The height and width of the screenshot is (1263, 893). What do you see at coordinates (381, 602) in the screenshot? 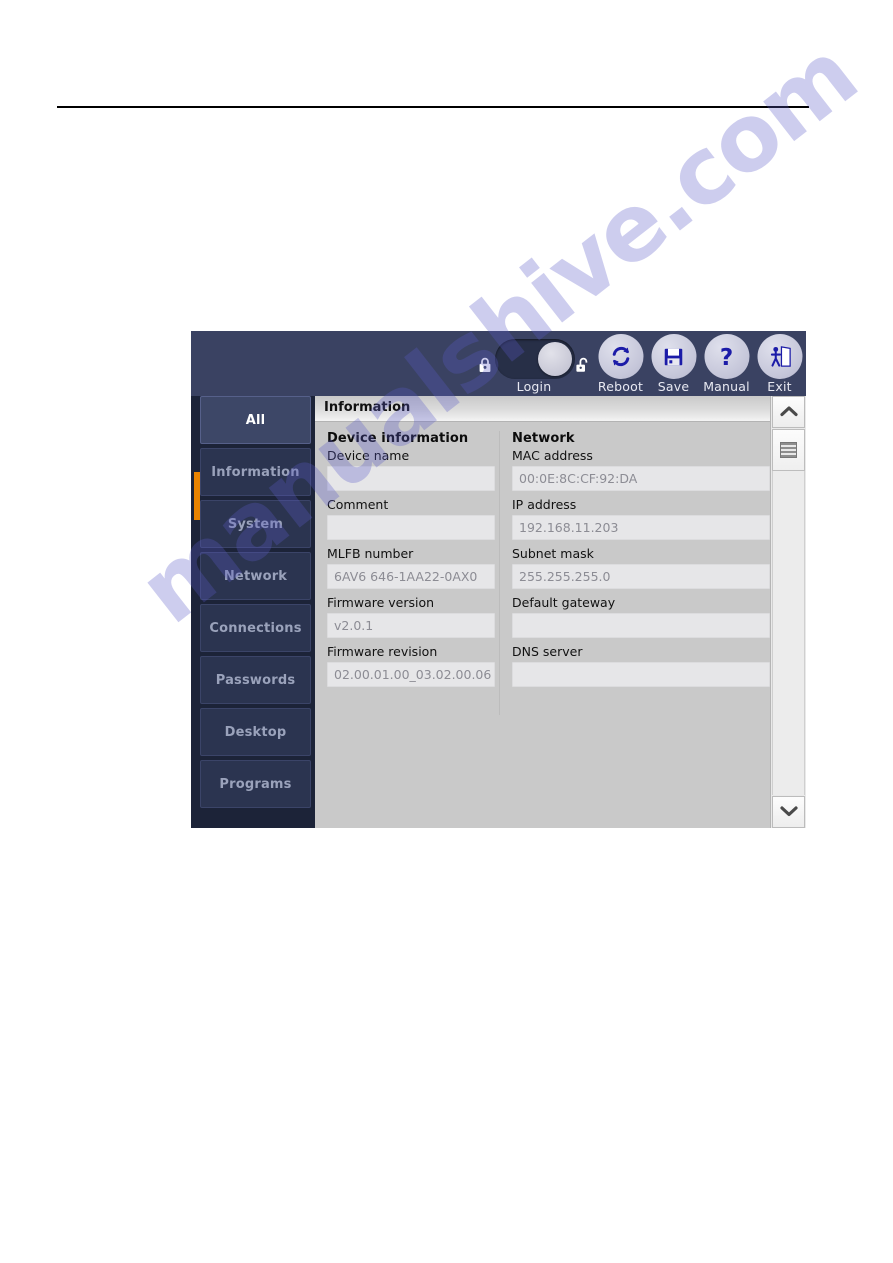
I see `firmware-version-label: Firmware version` at bounding box center [381, 602].